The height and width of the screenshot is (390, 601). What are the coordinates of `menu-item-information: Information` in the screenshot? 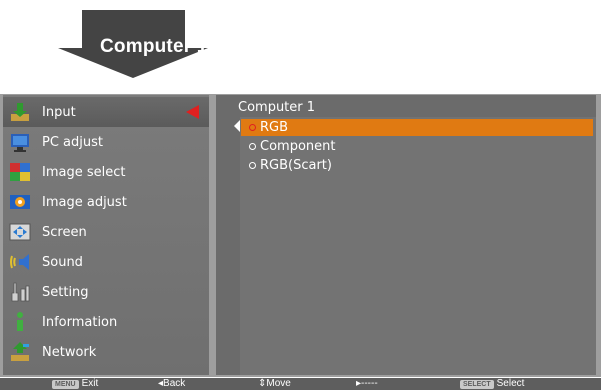 It's located at (106, 322).